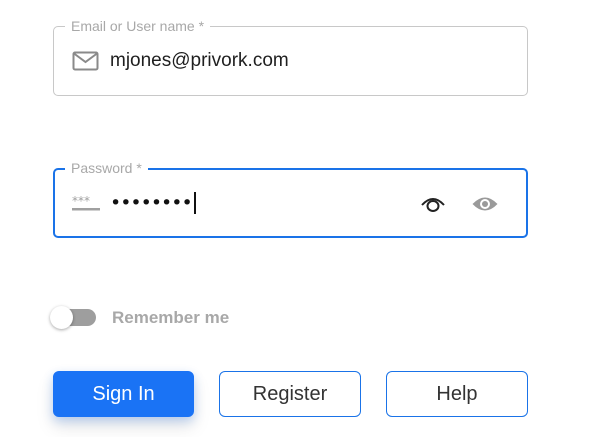  I want to click on password-input: ••••••••, so click(153, 203).